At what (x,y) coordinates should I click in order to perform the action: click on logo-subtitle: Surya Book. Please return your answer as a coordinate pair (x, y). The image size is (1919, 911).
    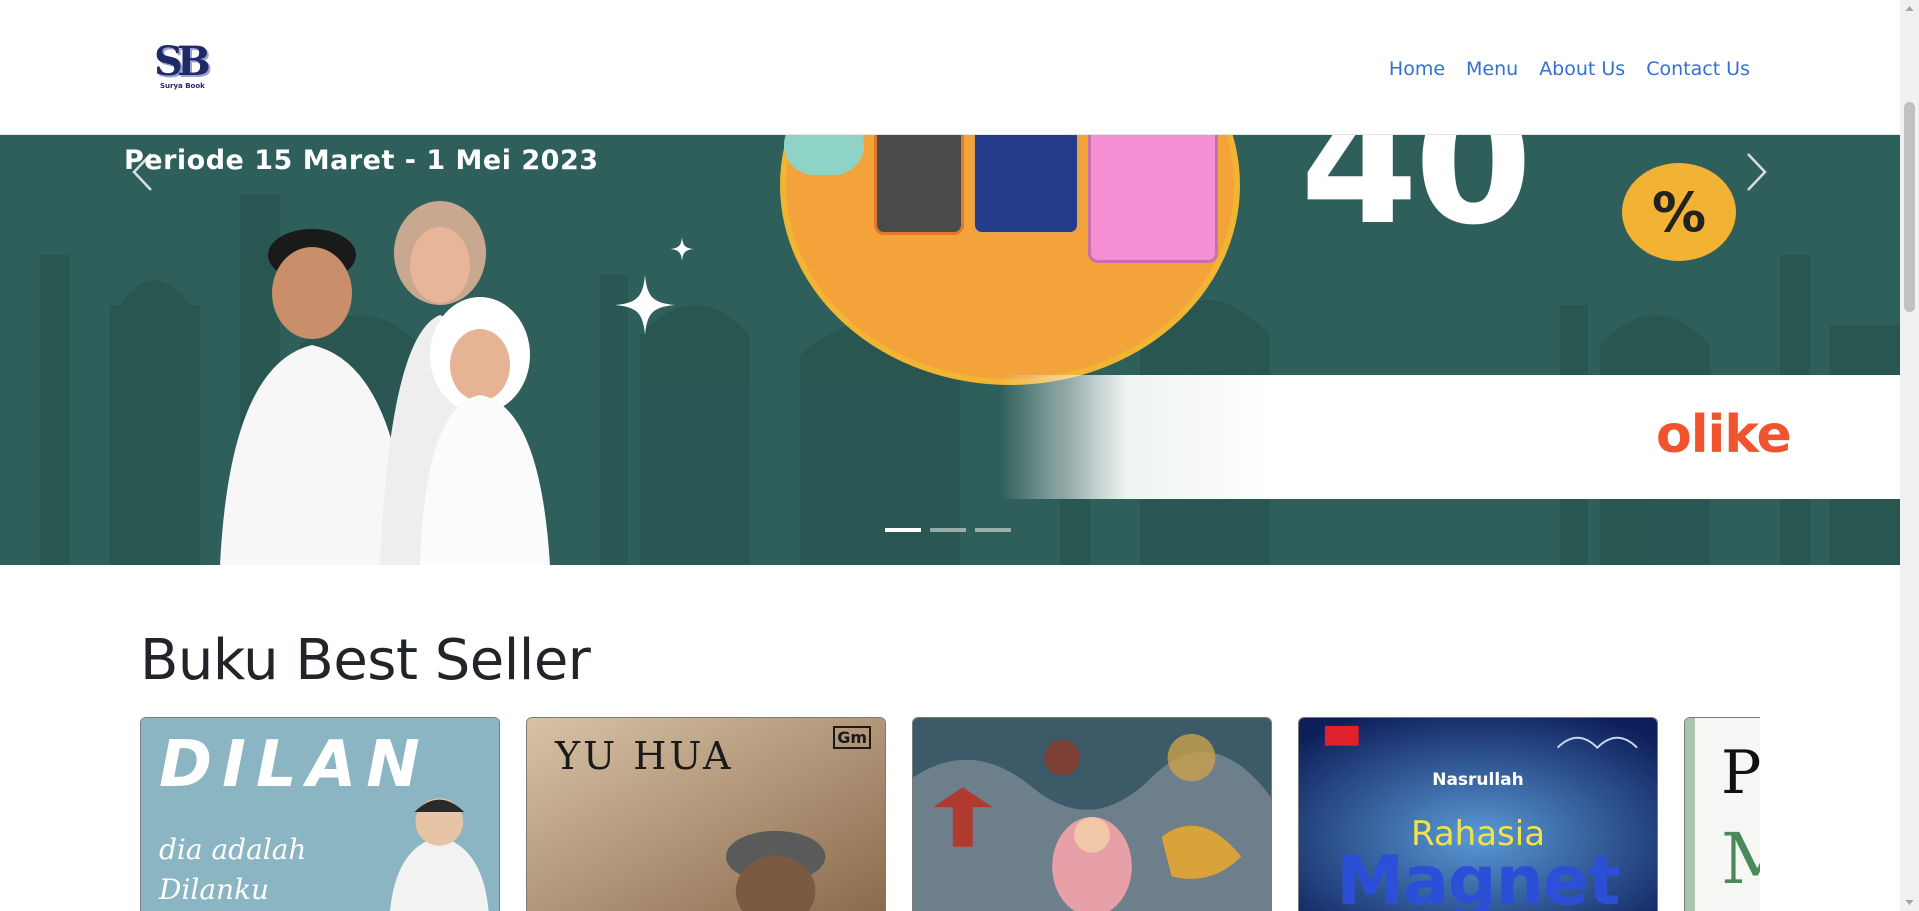
    Looking at the image, I should click on (182, 86).